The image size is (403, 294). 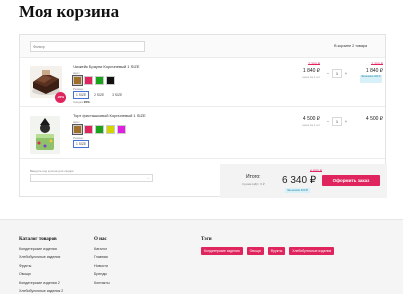 What do you see at coordinates (102, 249) in the screenshot?
I see `footer-link: Каталог` at bounding box center [102, 249].